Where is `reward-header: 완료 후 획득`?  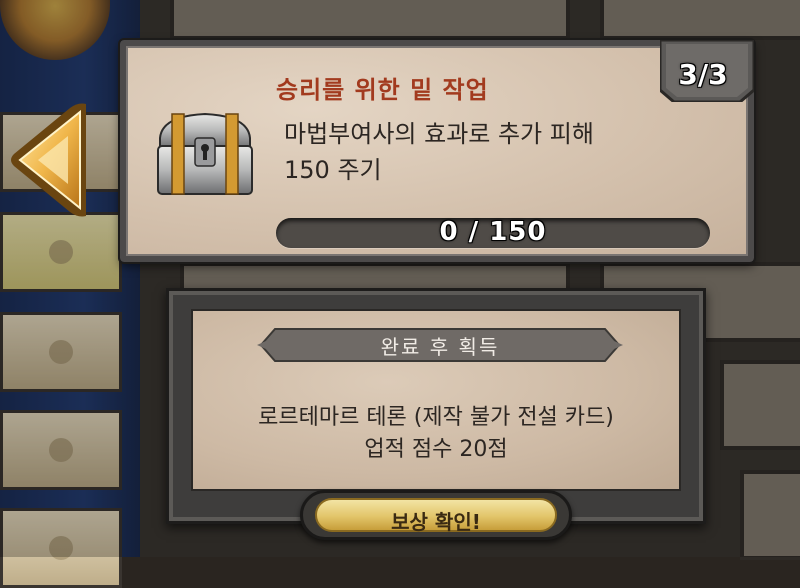
reward-header: 완료 후 획득 is located at coordinates (440, 347).